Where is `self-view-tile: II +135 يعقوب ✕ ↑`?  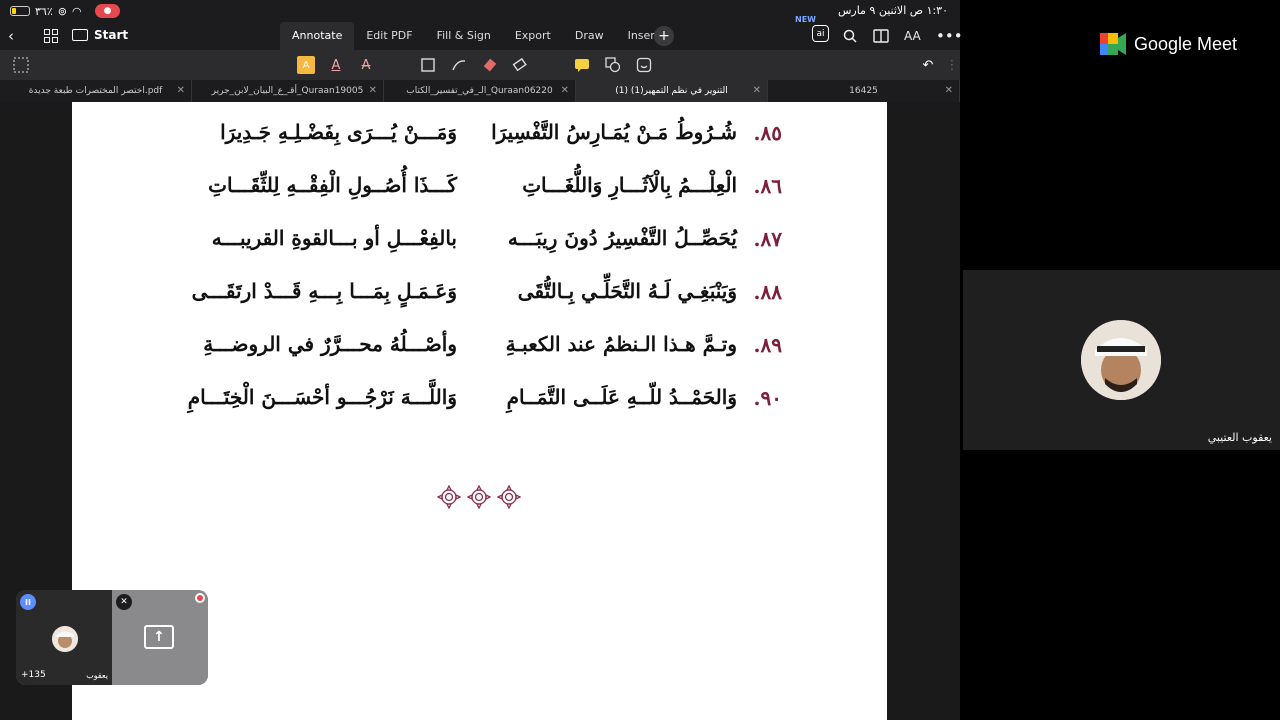
self-view-tile: II +135 يعقوب ✕ ↑ is located at coordinates (112, 637).